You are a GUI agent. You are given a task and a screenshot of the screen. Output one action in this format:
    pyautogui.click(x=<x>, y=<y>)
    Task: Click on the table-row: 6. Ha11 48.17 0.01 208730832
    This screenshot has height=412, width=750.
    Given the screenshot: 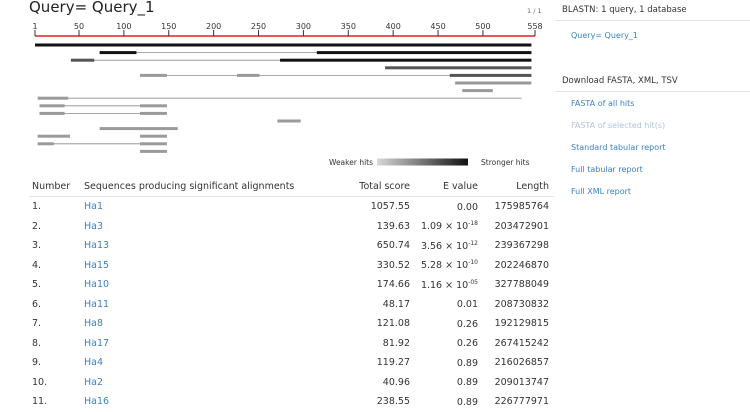 What is the action you would take?
    pyautogui.click(x=291, y=305)
    